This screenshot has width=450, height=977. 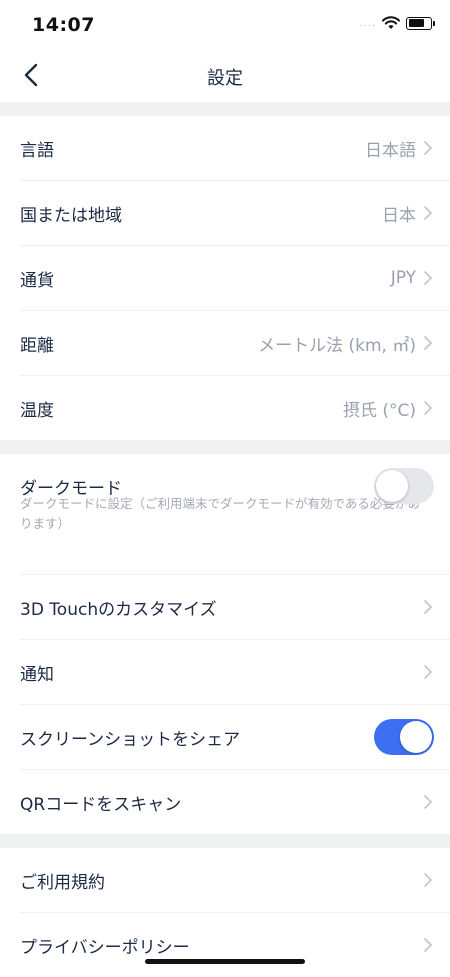 I want to click on row-label: 温度, so click(x=37, y=410).